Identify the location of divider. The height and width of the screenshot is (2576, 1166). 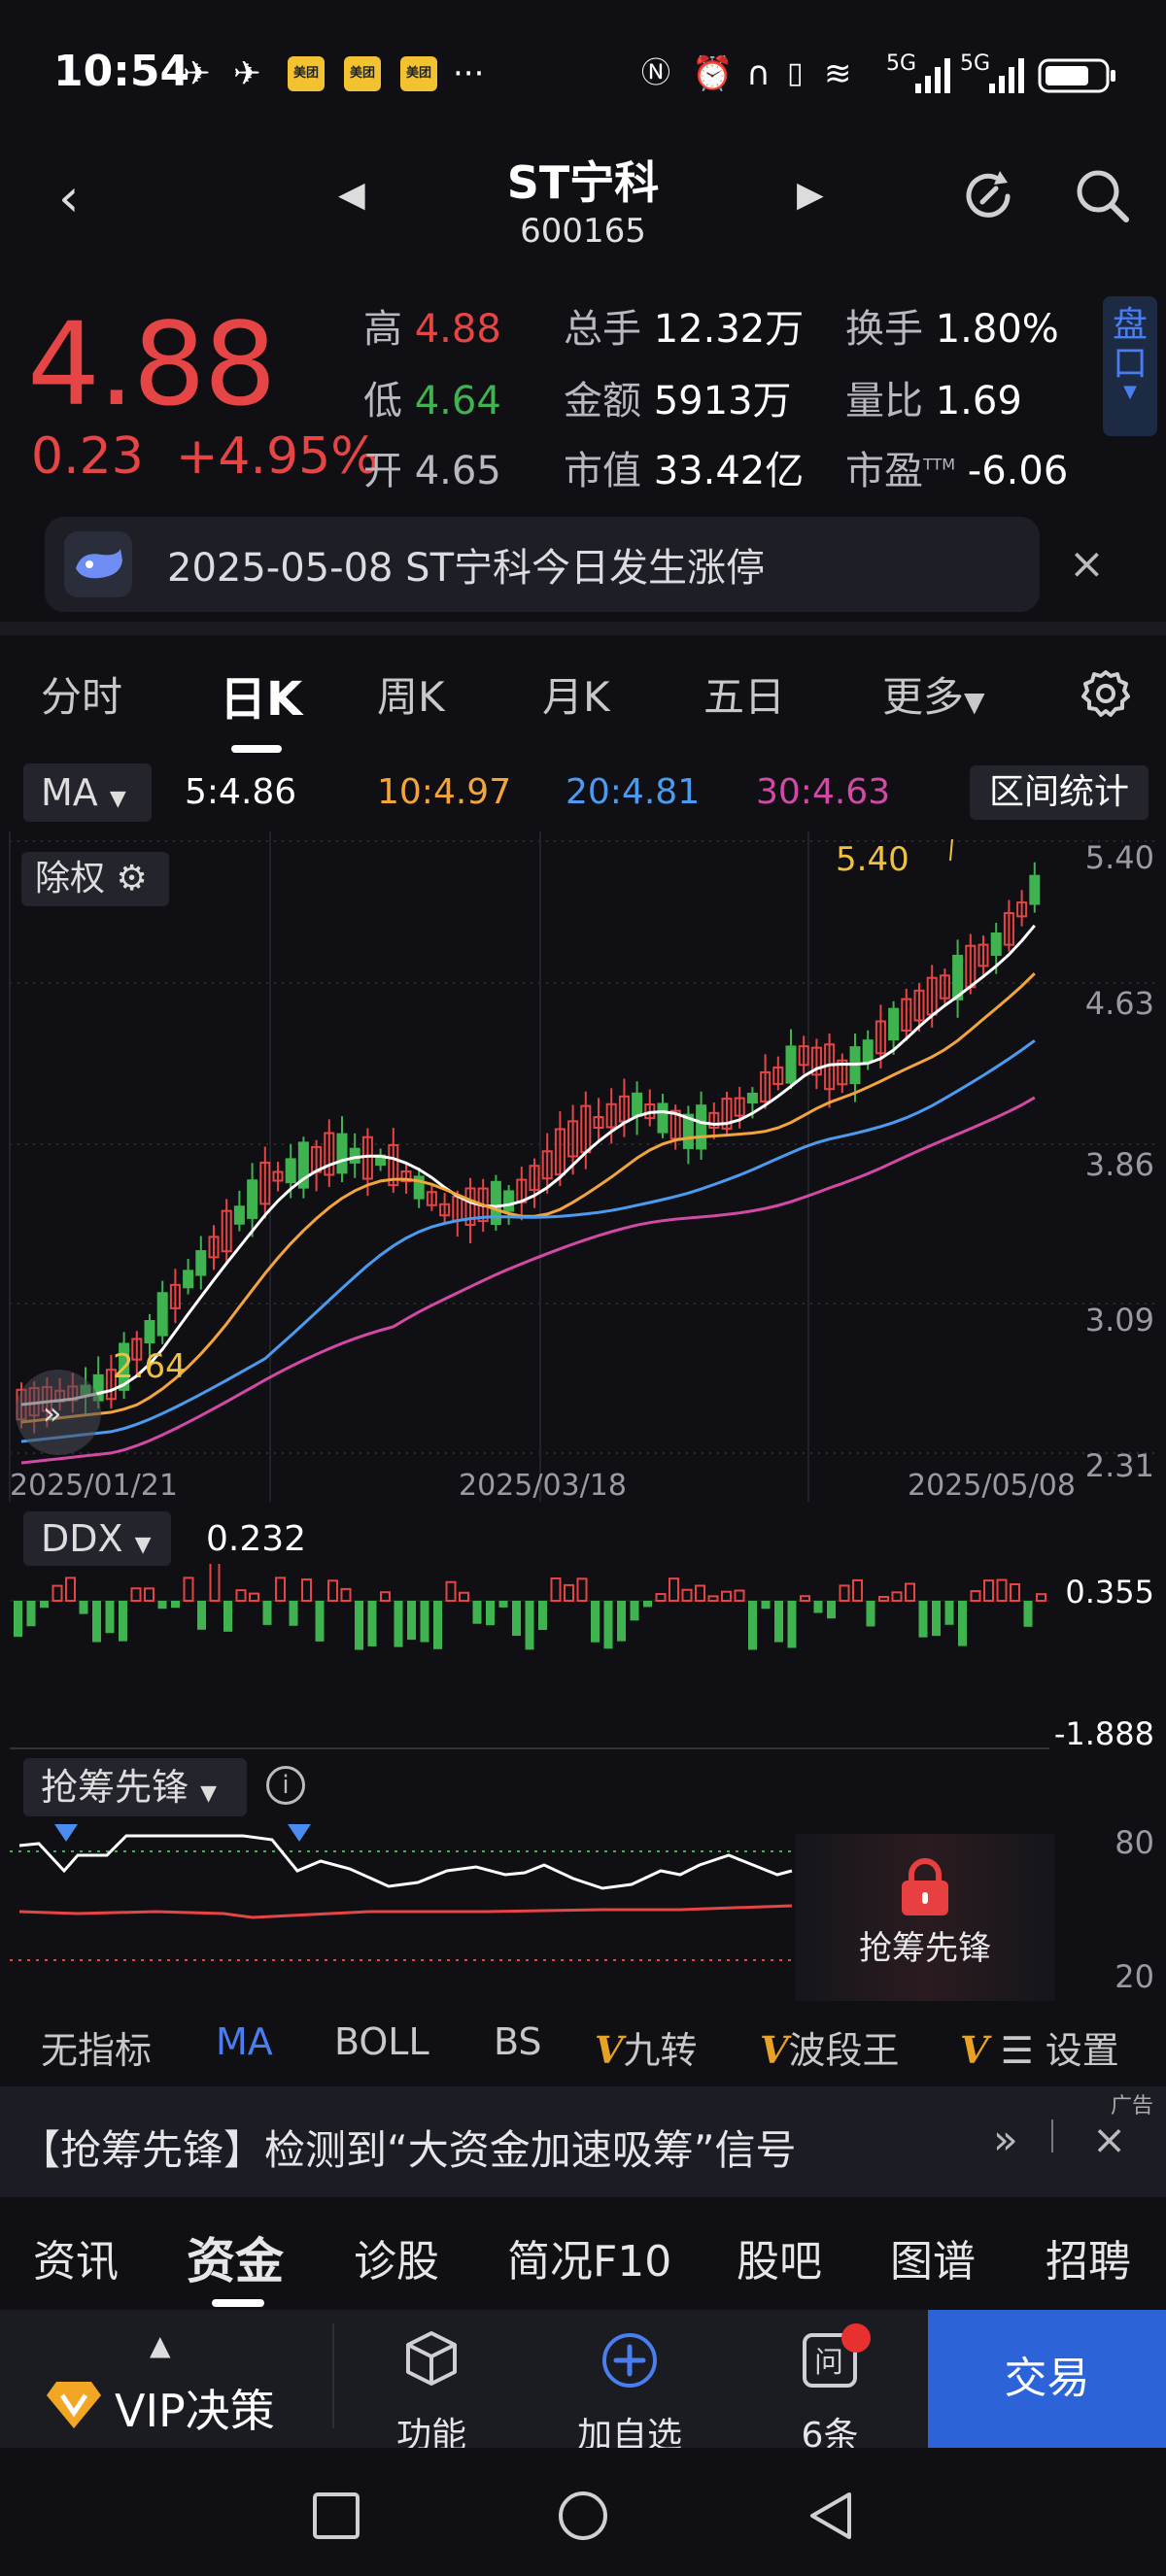
(1052, 2135).